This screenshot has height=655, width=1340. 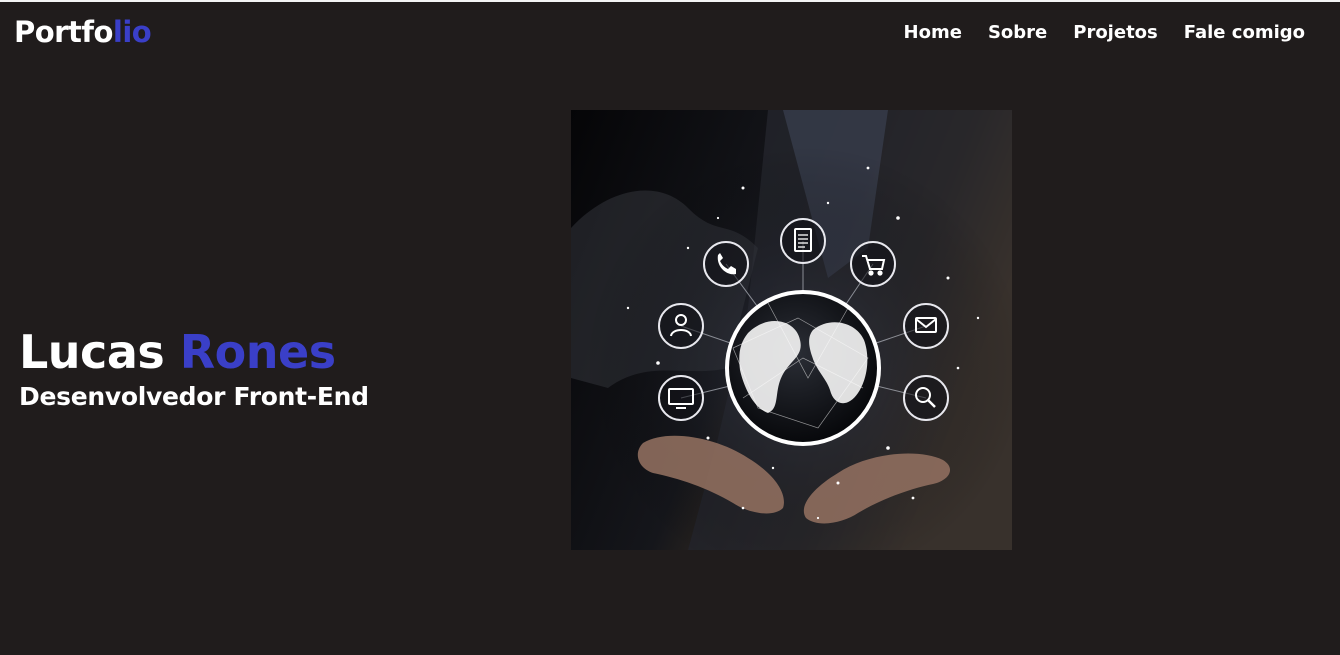 I want to click on hero-last-name: Rones, so click(x=257, y=352).